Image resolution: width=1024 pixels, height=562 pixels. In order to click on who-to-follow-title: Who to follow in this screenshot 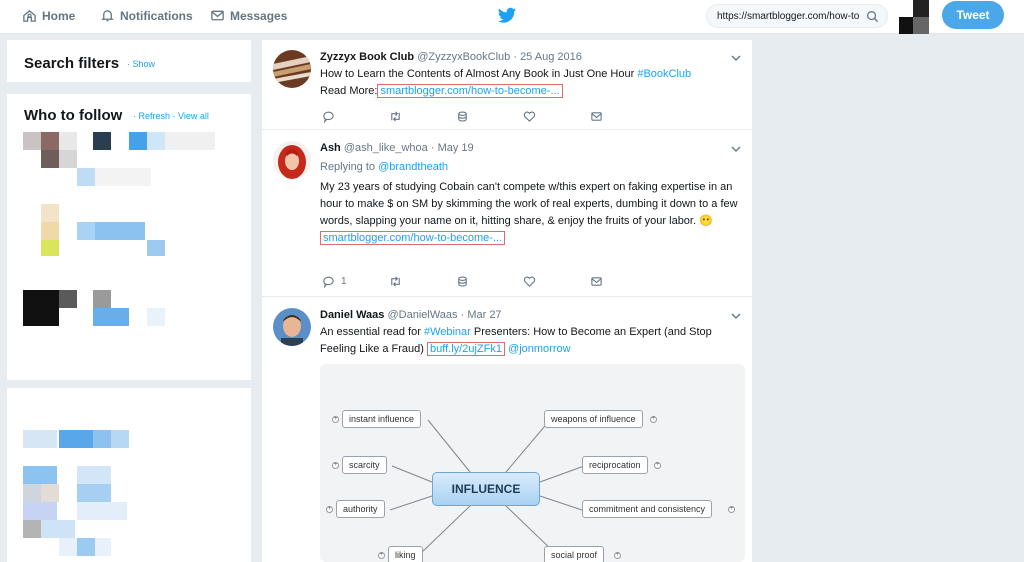, I will do `click(73, 115)`.